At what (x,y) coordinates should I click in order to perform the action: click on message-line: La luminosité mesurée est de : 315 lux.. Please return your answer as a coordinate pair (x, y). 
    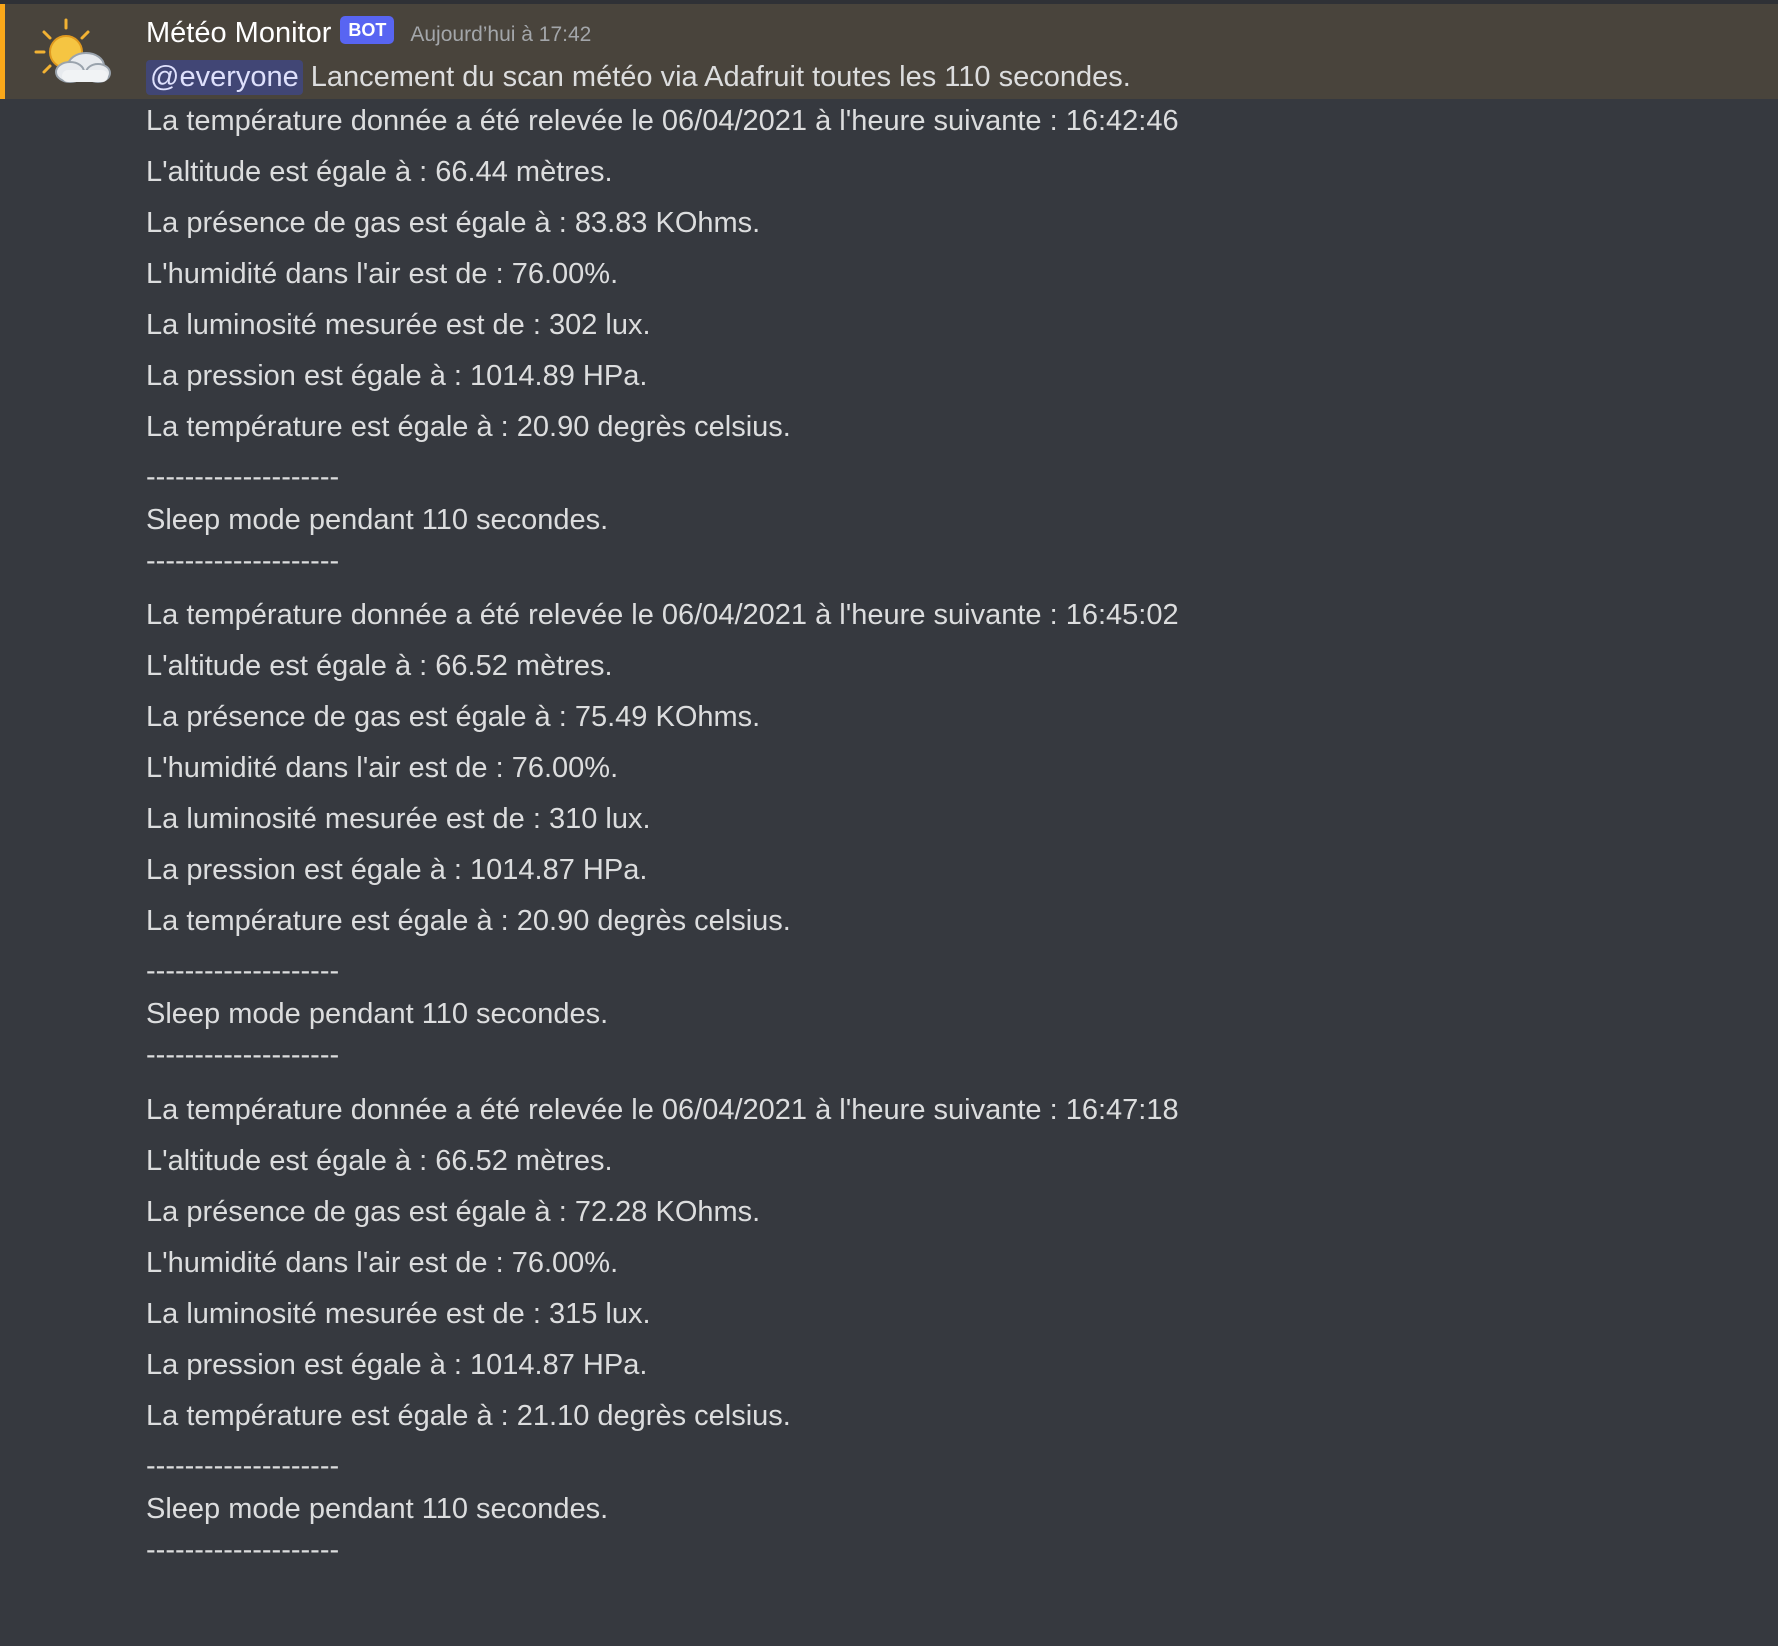
    Looking at the image, I should click on (398, 1314).